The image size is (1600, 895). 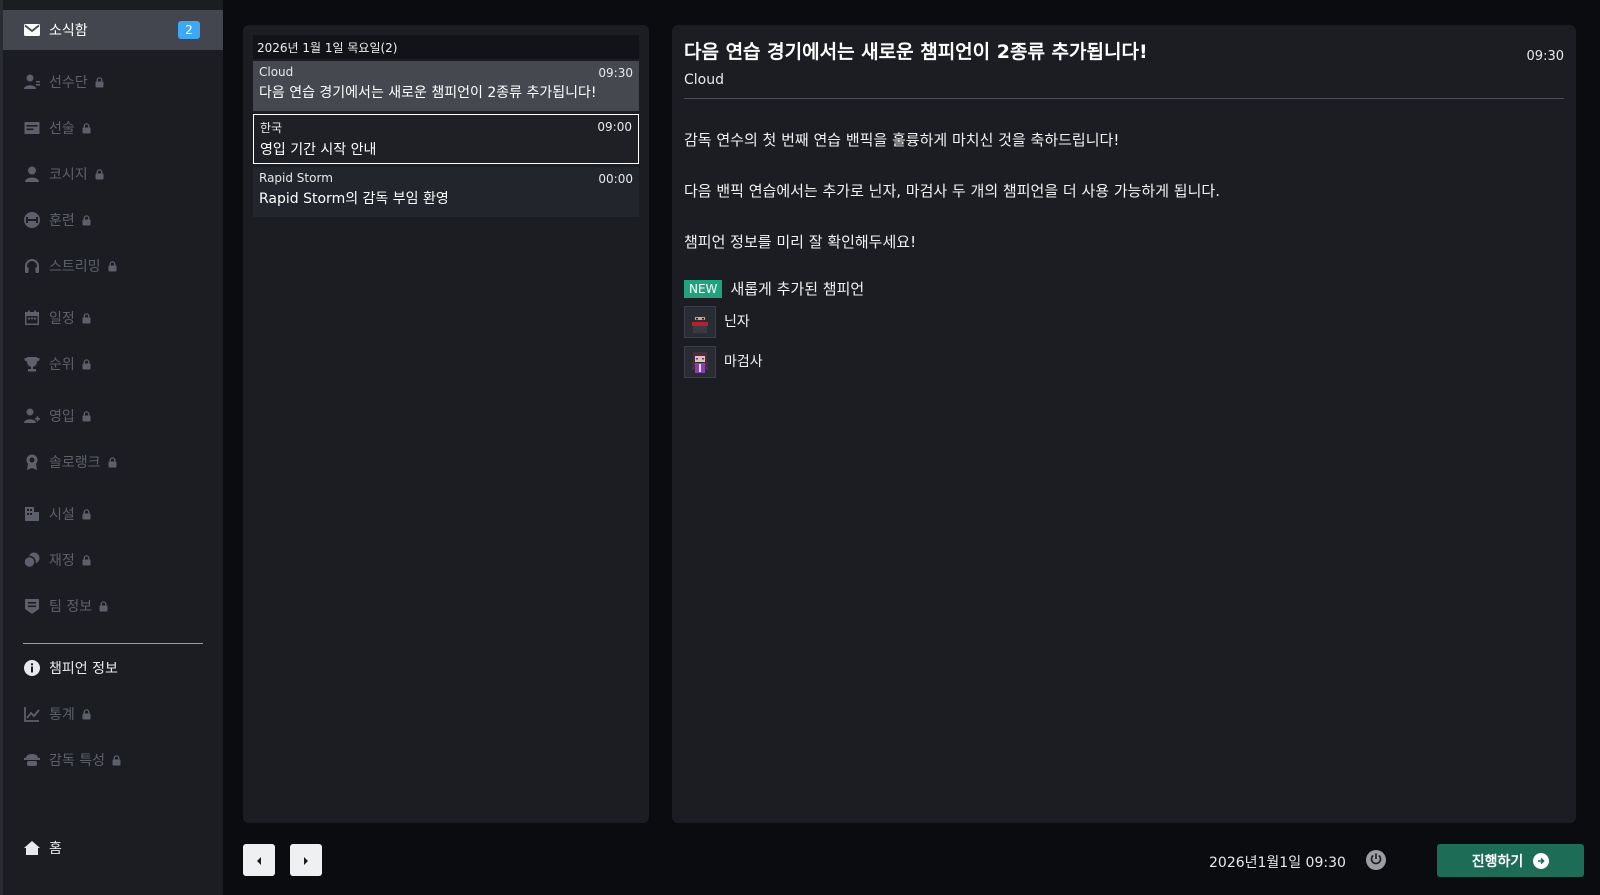 What do you see at coordinates (700, 322) in the screenshot?
I see `ninja-portrait` at bounding box center [700, 322].